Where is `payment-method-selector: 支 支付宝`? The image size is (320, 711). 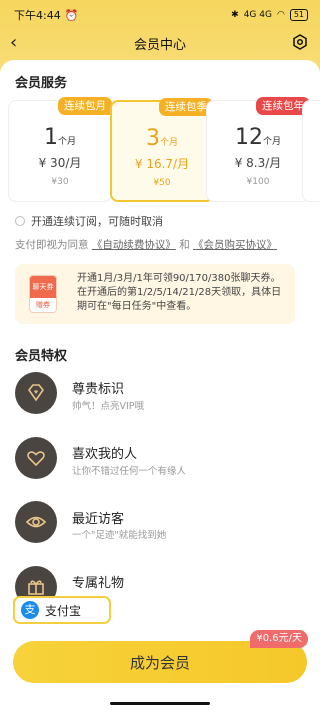
payment-method-selector: 支 支付宝 is located at coordinates (62, 610).